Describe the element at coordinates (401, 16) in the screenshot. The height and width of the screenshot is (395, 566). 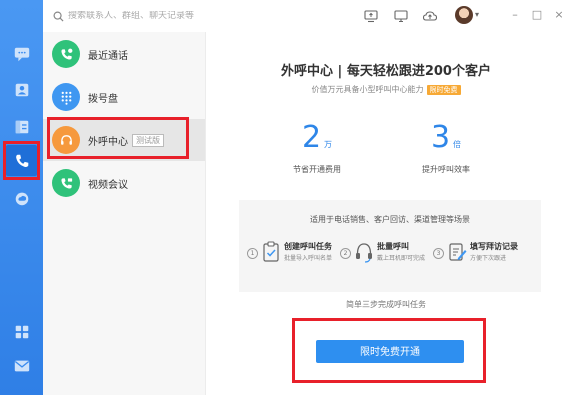
I see `monitor-icon` at that location.